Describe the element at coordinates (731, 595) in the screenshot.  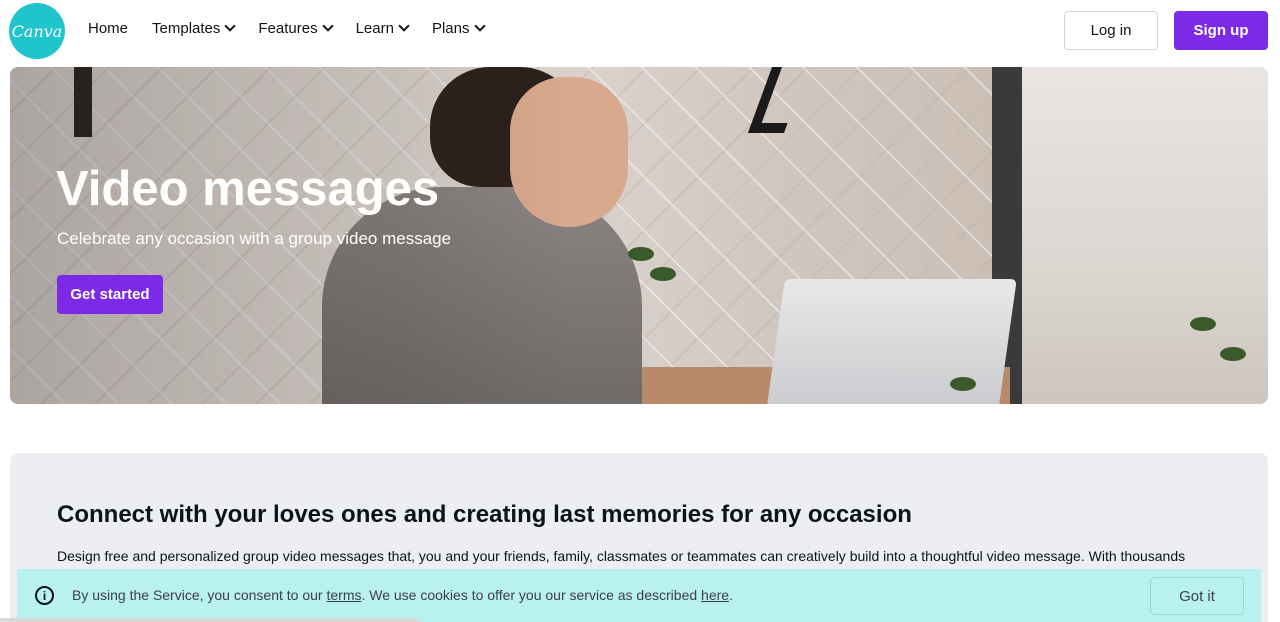
I see `cookie-text-after: .` at that location.